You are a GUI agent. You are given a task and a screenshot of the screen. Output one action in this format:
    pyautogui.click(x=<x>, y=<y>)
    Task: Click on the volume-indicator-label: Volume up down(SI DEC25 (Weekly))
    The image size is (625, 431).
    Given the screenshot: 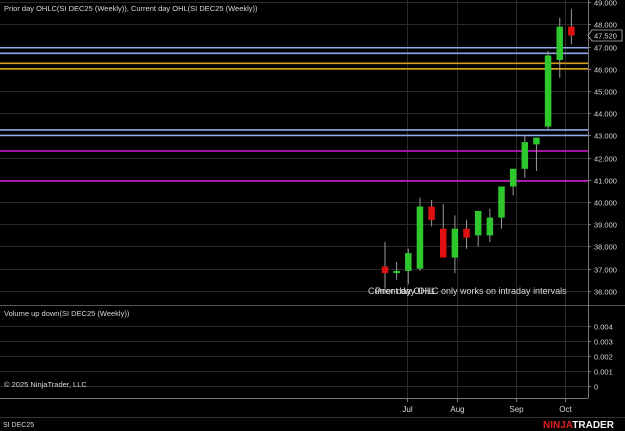 What is the action you would take?
    pyautogui.click(x=67, y=313)
    